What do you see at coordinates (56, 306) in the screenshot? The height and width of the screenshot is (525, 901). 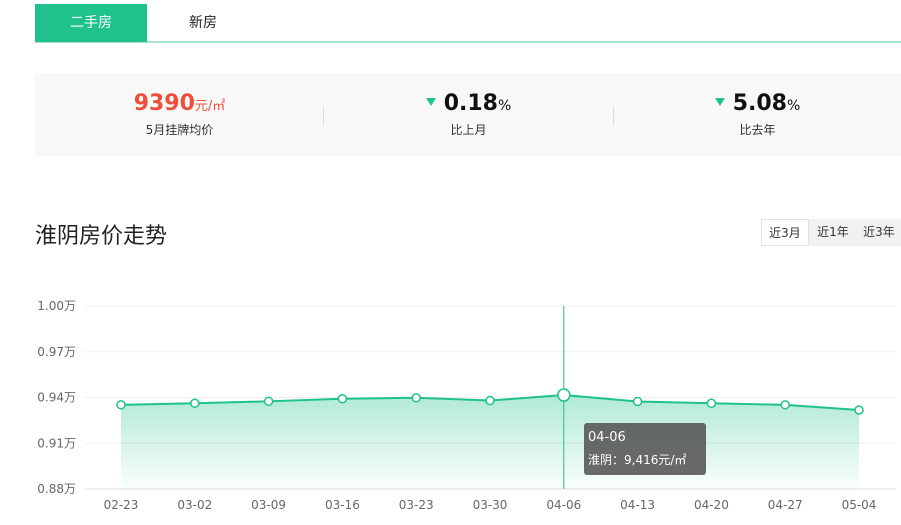 I see `y-tick-label: 1.00万` at bounding box center [56, 306].